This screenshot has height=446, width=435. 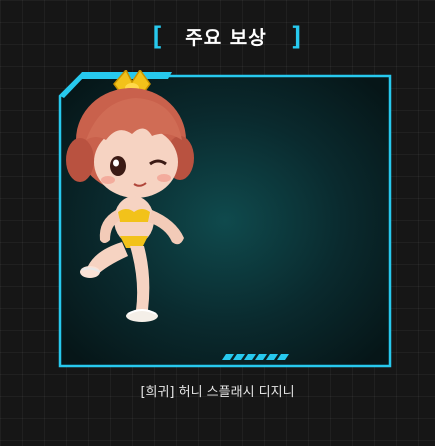 I want to click on title-bracket-right: ], so click(x=297, y=37).